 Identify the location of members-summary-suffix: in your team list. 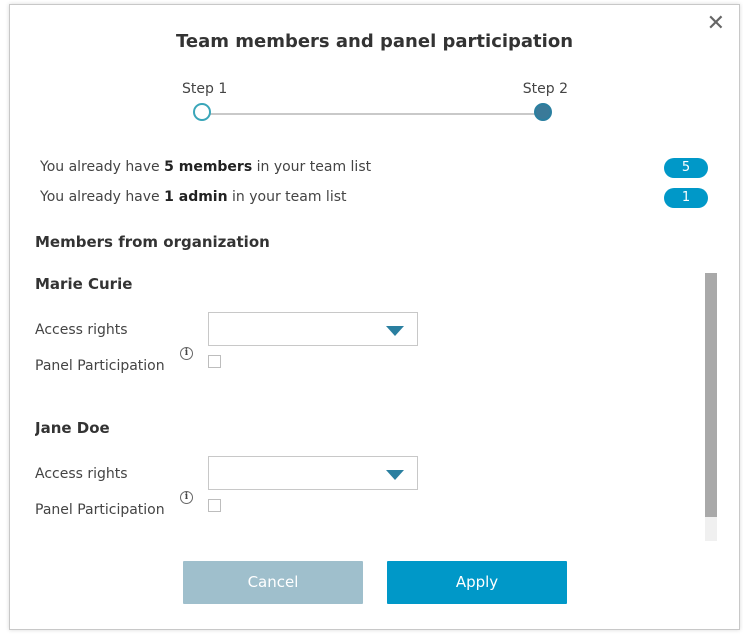
(312, 167).